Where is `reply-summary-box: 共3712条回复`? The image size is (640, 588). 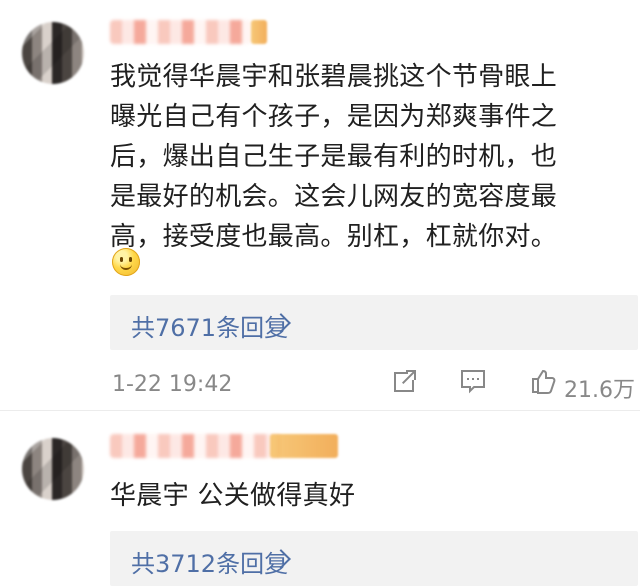 reply-summary-box: 共3712条回复 is located at coordinates (374, 558).